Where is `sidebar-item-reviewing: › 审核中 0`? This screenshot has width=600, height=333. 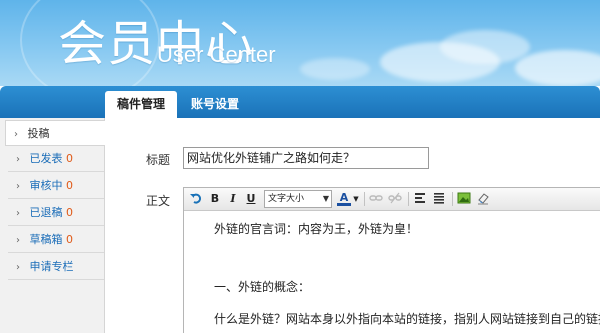 sidebar-item-reviewing: › 审核中 0 is located at coordinates (56, 186).